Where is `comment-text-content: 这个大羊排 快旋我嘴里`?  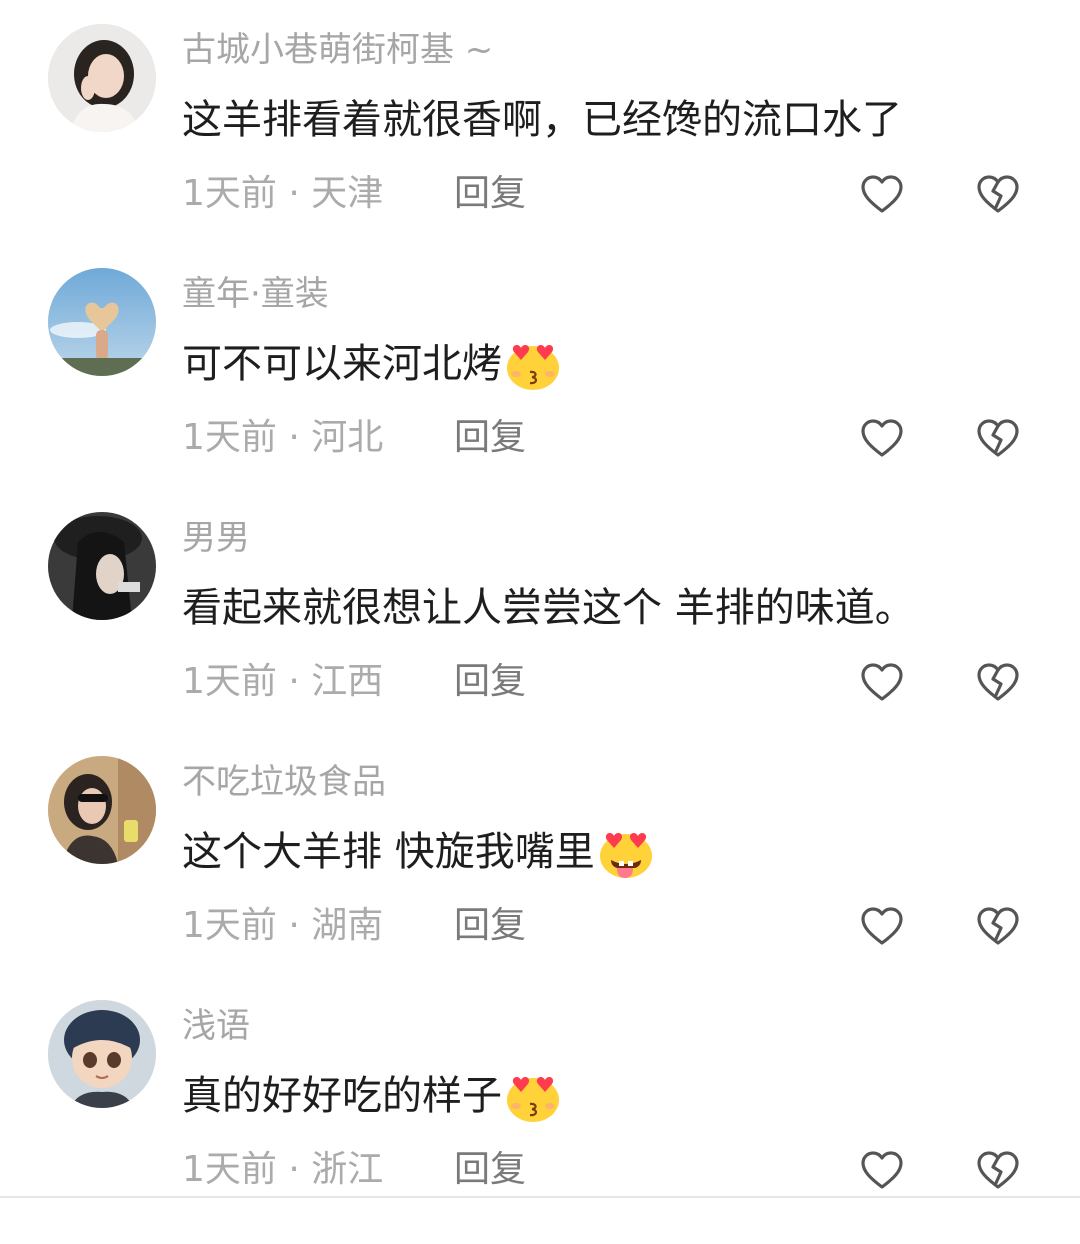
comment-text-content: 这个大羊排 快旋我嘴里 is located at coordinates (388, 852).